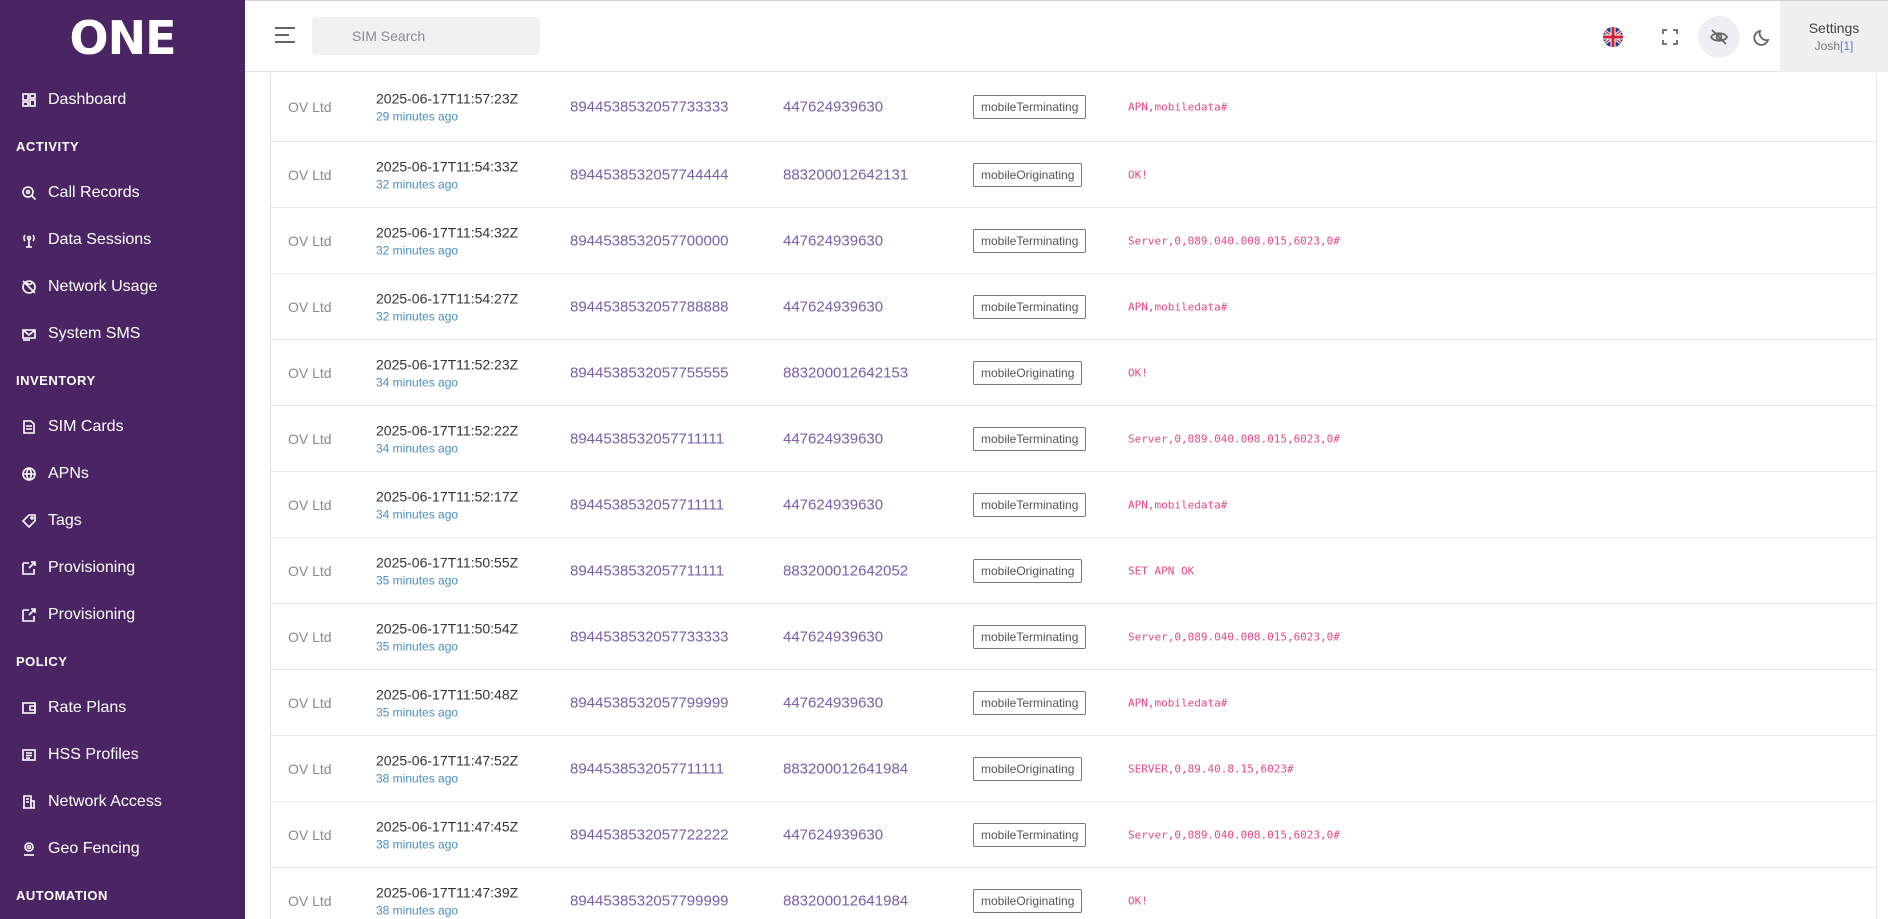 Image resolution: width=1888 pixels, height=919 pixels. What do you see at coordinates (122, 333) in the screenshot?
I see `sidebar-item-system-sms-4: System SMS` at bounding box center [122, 333].